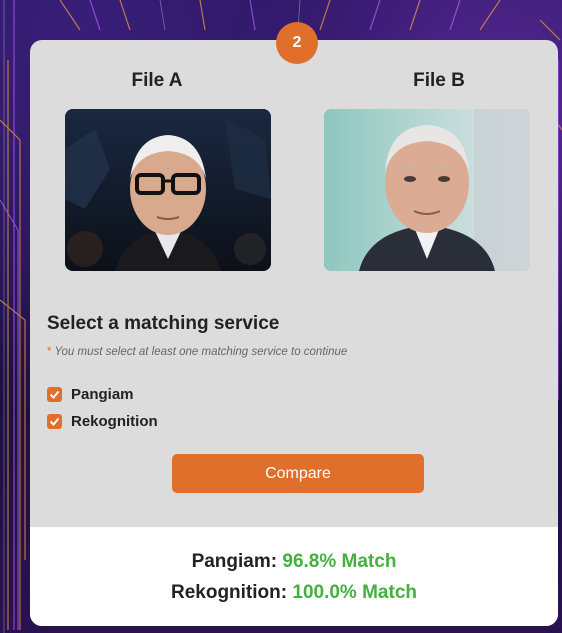 This screenshot has height=633, width=562. What do you see at coordinates (102, 394) in the screenshot?
I see `pangiam-label: Pangiam` at bounding box center [102, 394].